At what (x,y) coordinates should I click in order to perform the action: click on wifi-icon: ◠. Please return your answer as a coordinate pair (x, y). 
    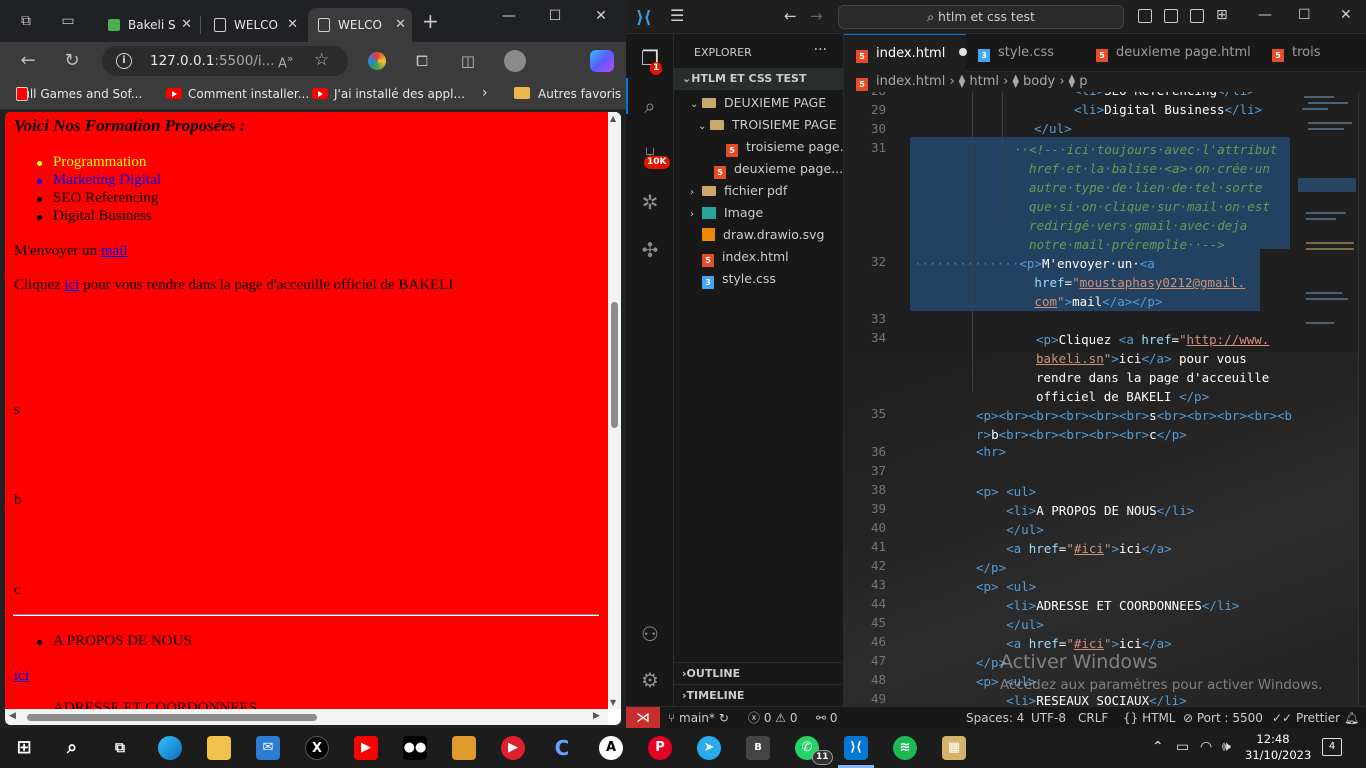
    Looking at the image, I should click on (1206, 747).